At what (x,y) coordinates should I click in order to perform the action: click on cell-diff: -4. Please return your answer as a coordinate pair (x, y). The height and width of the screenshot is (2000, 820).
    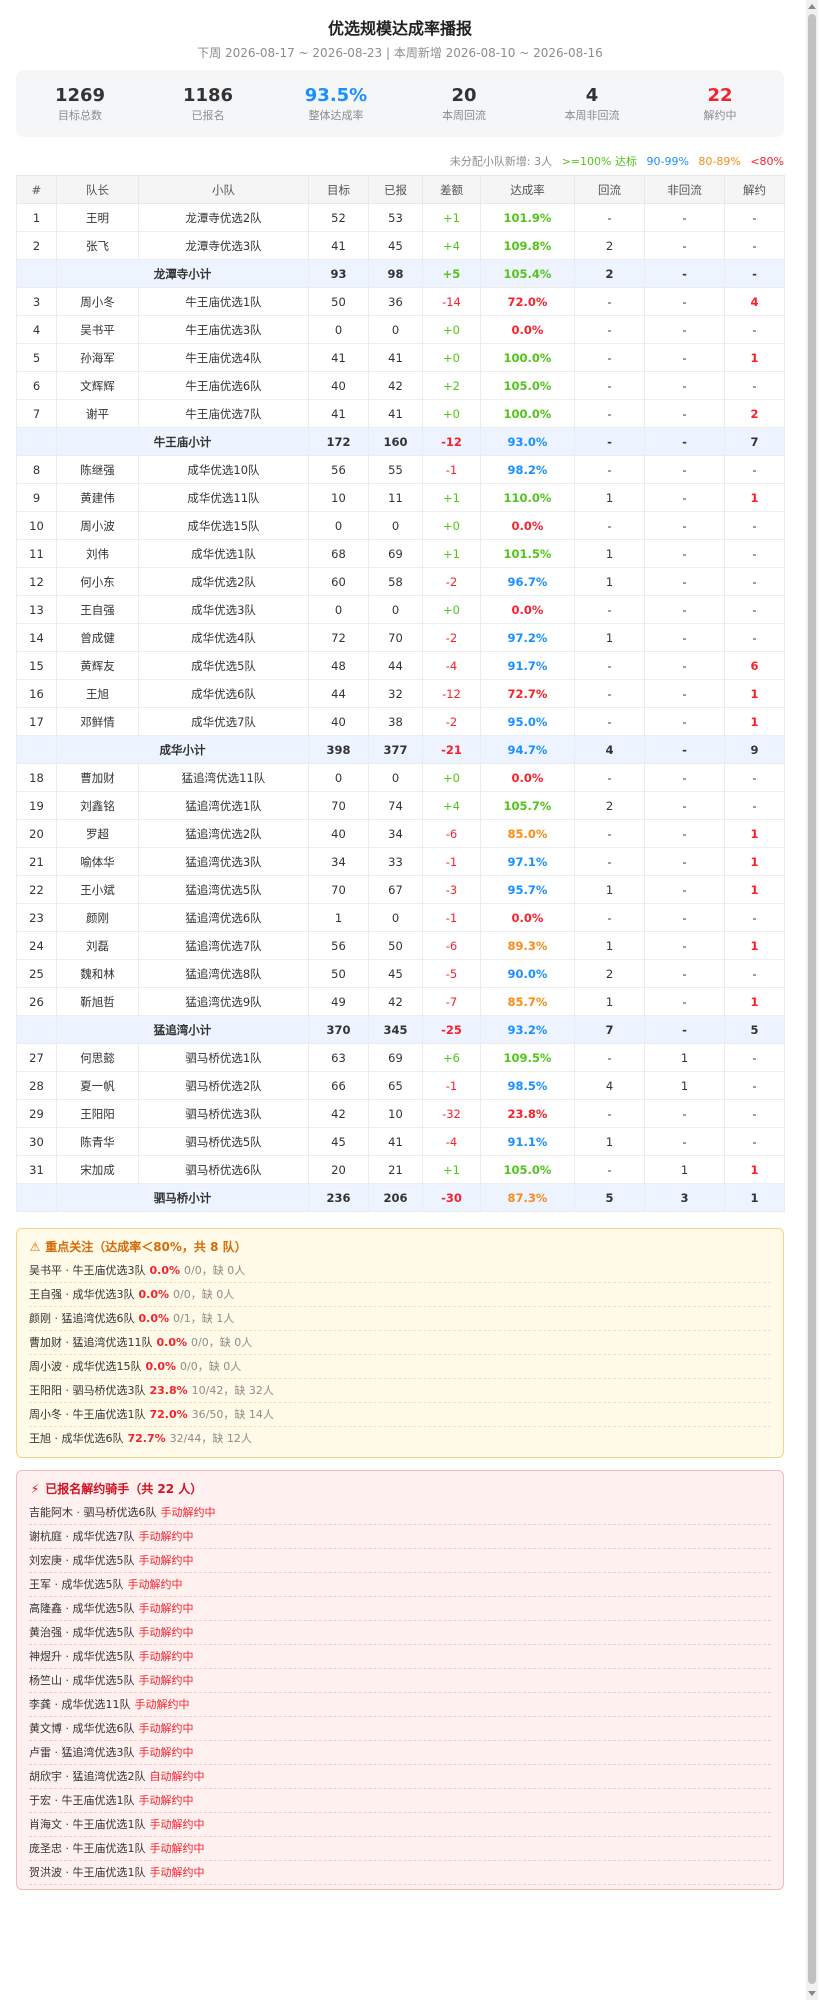
    Looking at the image, I should click on (451, 1141).